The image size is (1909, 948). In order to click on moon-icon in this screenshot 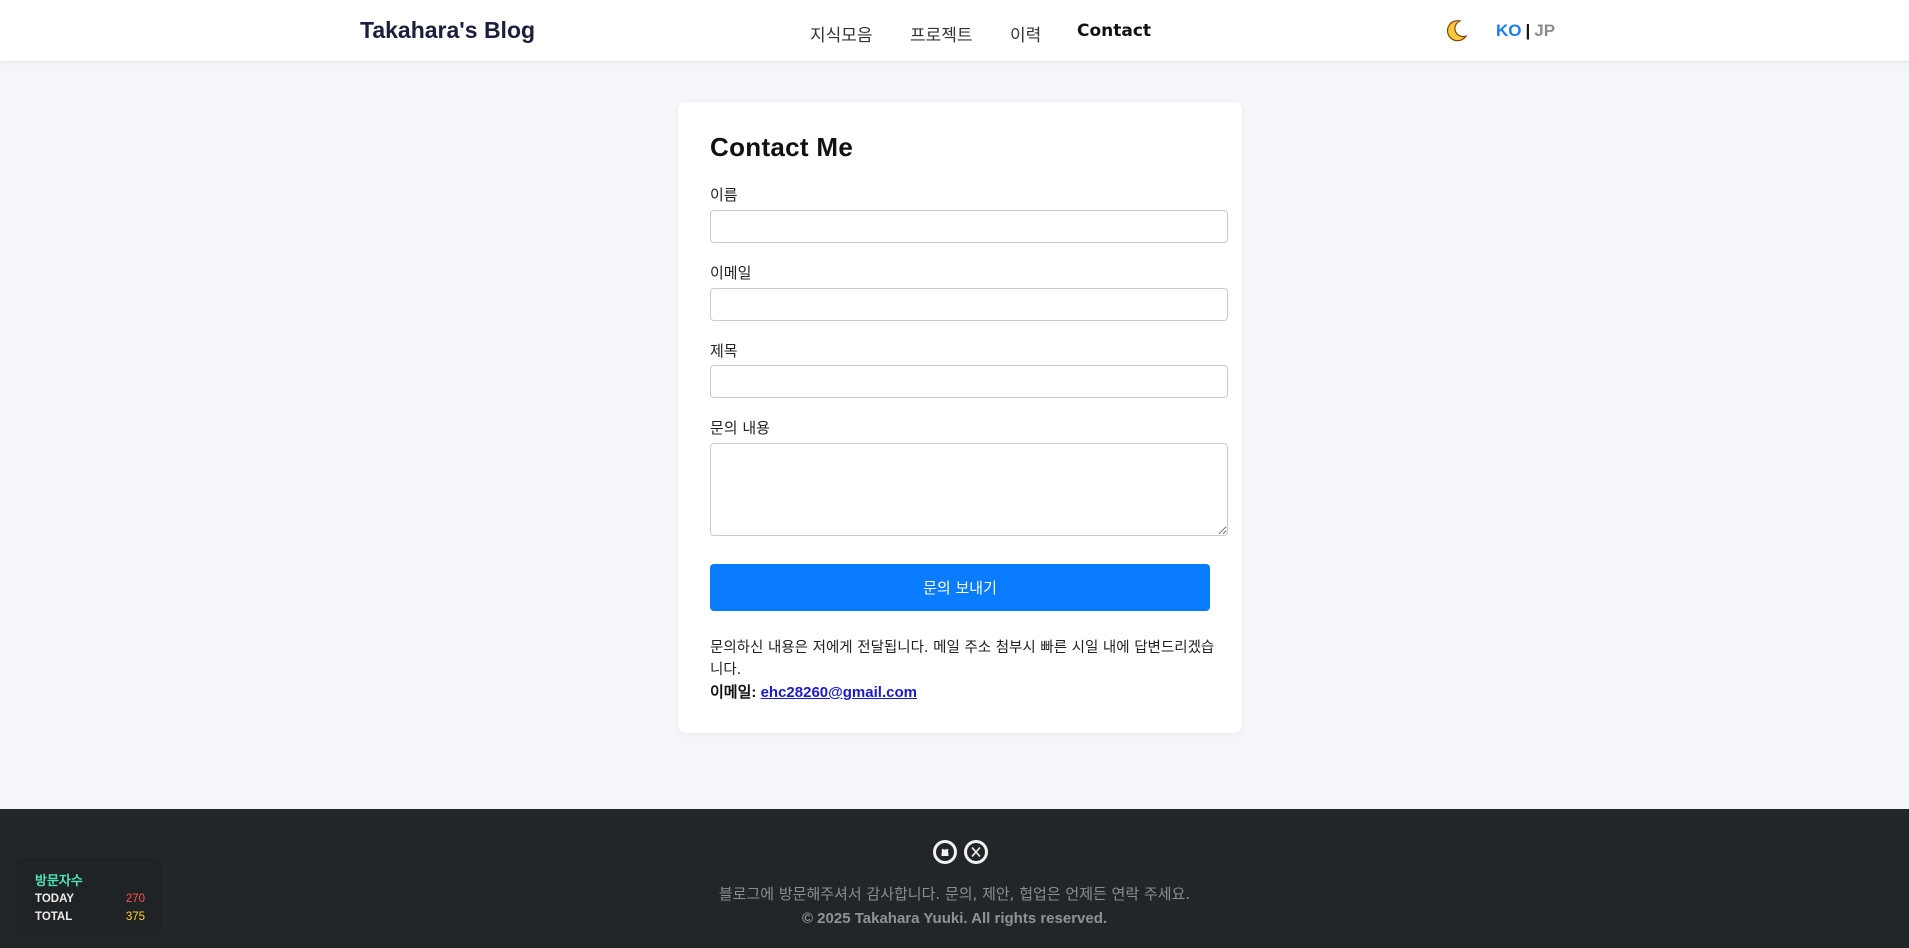, I will do `click(1456, 31)`.